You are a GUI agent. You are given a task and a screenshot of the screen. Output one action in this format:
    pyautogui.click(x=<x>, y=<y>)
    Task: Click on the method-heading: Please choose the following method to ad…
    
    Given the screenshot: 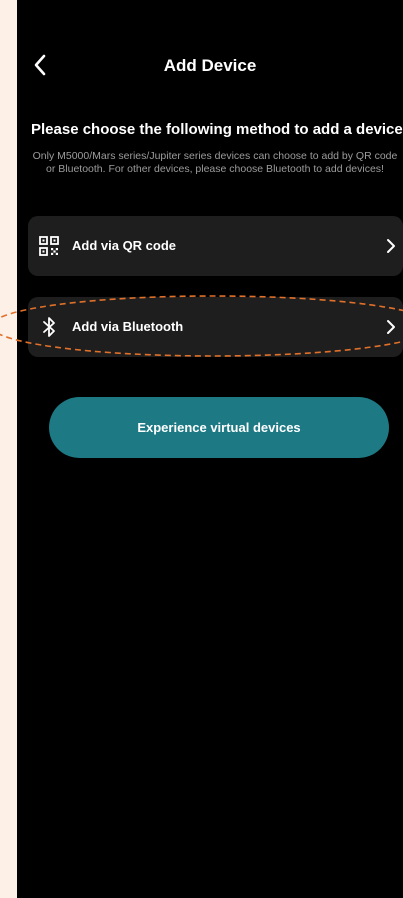 What is the action you would take?
    pyautogui.click(x=217, y=129)
    